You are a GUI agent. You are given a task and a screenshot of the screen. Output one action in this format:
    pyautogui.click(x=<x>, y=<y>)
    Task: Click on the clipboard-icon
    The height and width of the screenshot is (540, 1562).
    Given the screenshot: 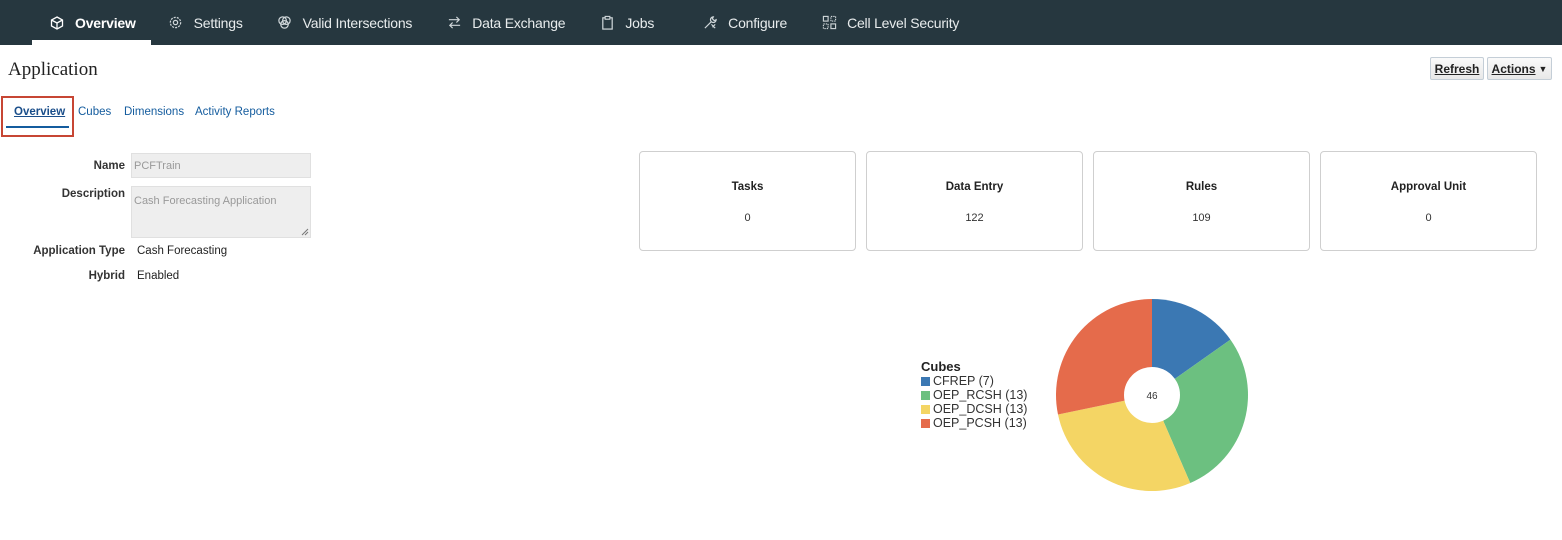 What is the action you would take?
    pyautogui.click(x=607, y=23)
    